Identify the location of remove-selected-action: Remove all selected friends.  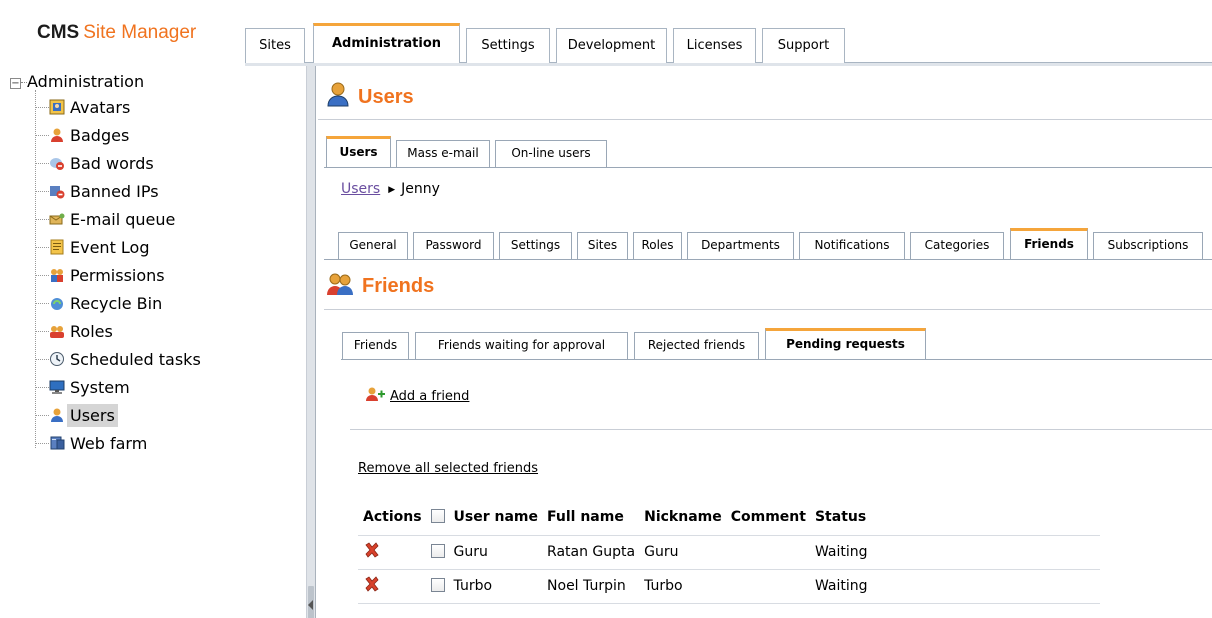
(448, 468).